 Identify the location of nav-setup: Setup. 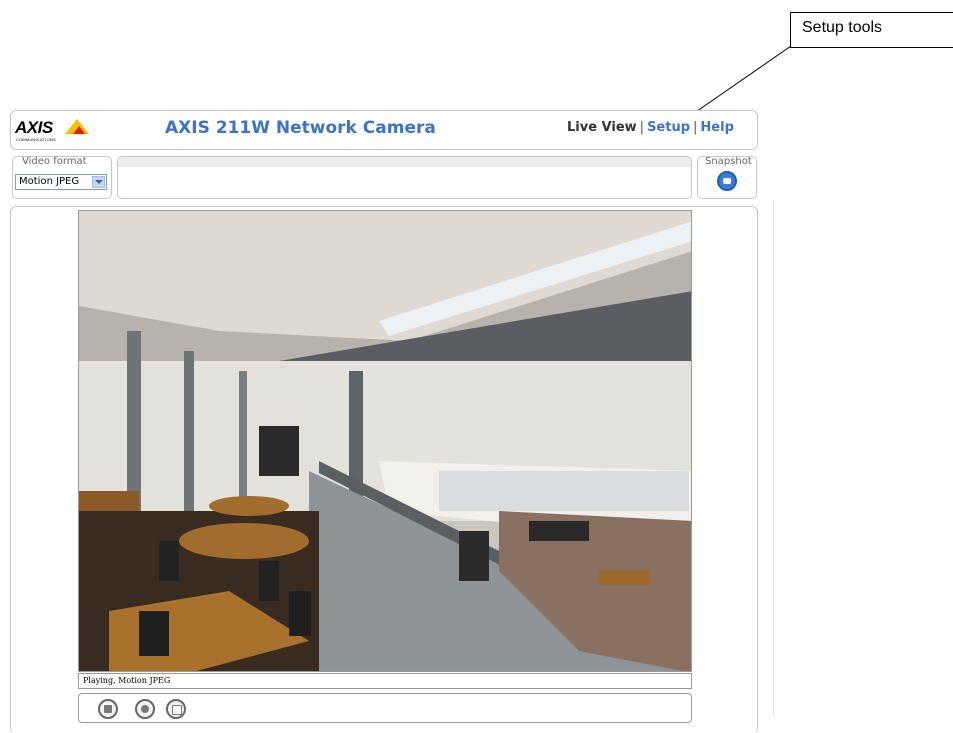
(668, 127).